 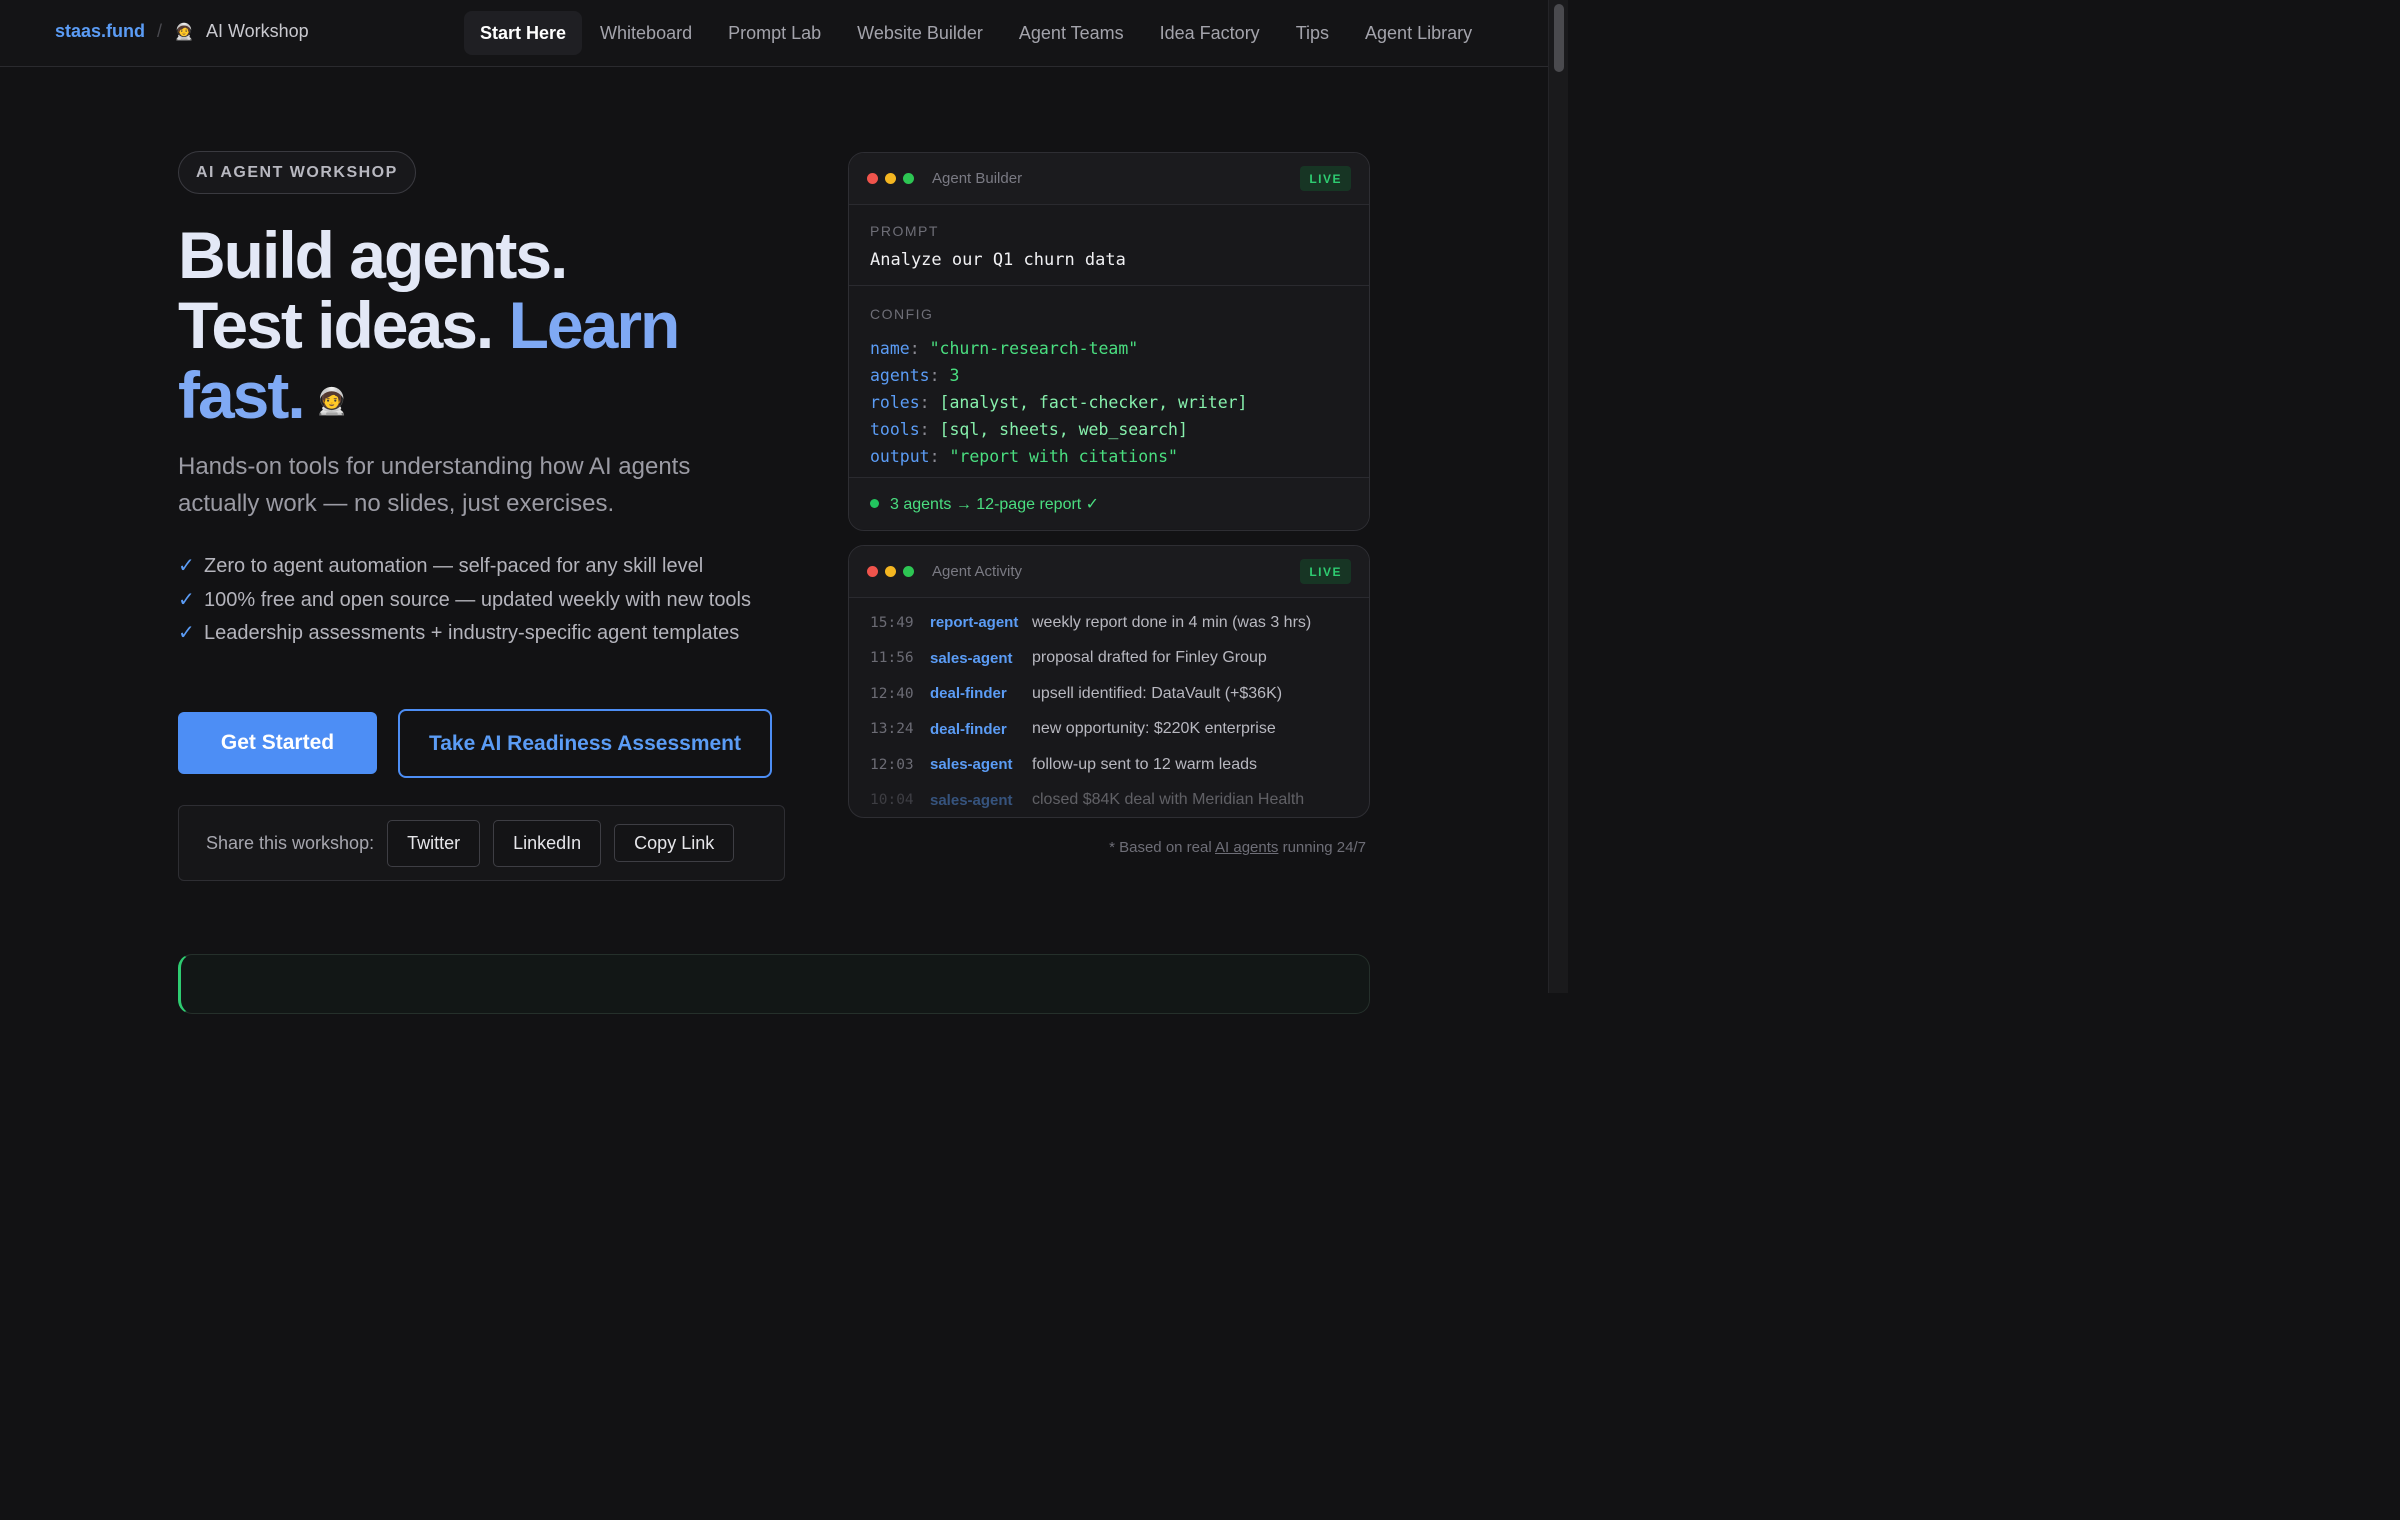 I want to click on card-title: Agent Builder, so click(x=977, y=178).